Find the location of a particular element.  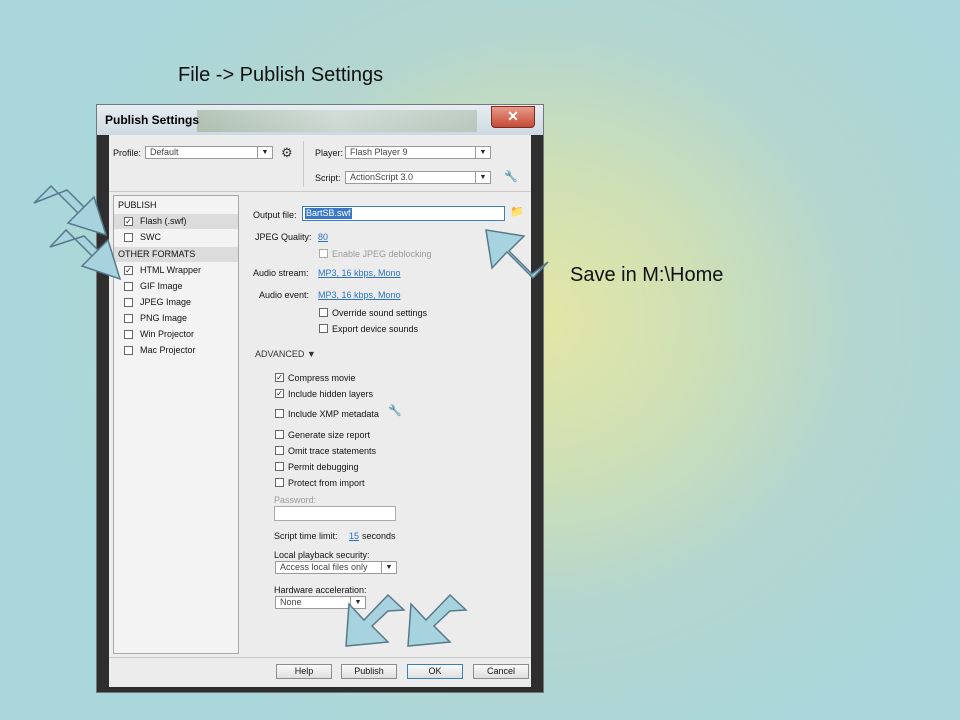

arrow-to-publish is located at coordinates (375, 620).